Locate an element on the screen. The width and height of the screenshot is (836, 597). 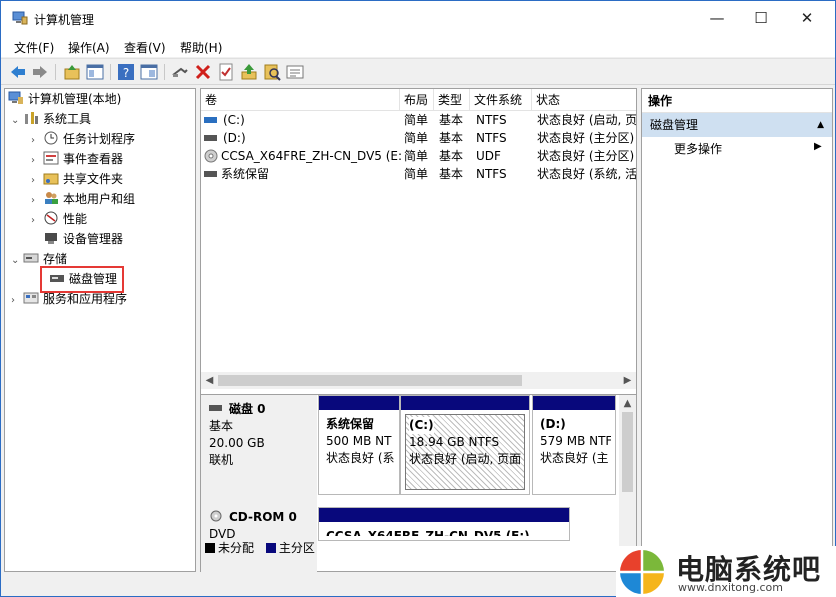
column-header-volume: 卷 is located at coordinates (300, 100).